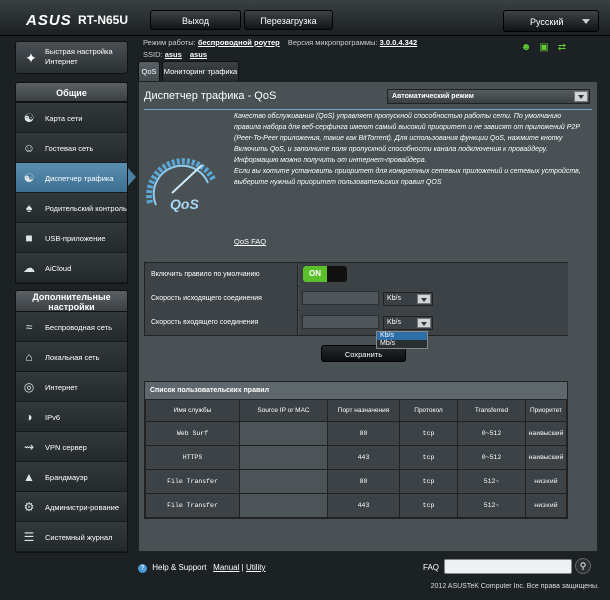  I want to click on tab-qos: QoS, so click(149, 71).